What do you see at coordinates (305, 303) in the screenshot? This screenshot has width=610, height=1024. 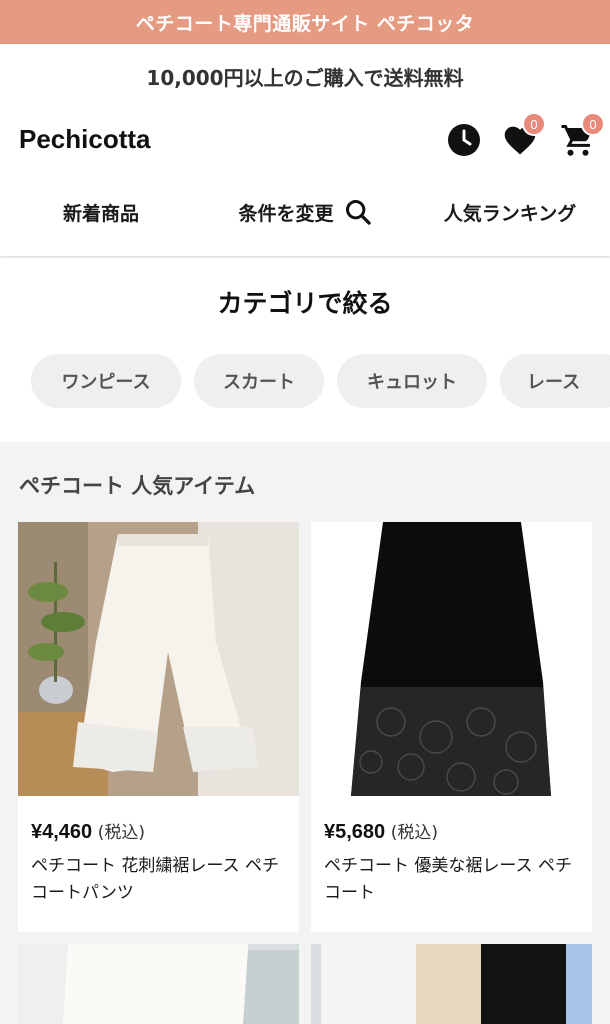 I see `category-title: カテゴリで絞る` at bounding box center [305, 303].